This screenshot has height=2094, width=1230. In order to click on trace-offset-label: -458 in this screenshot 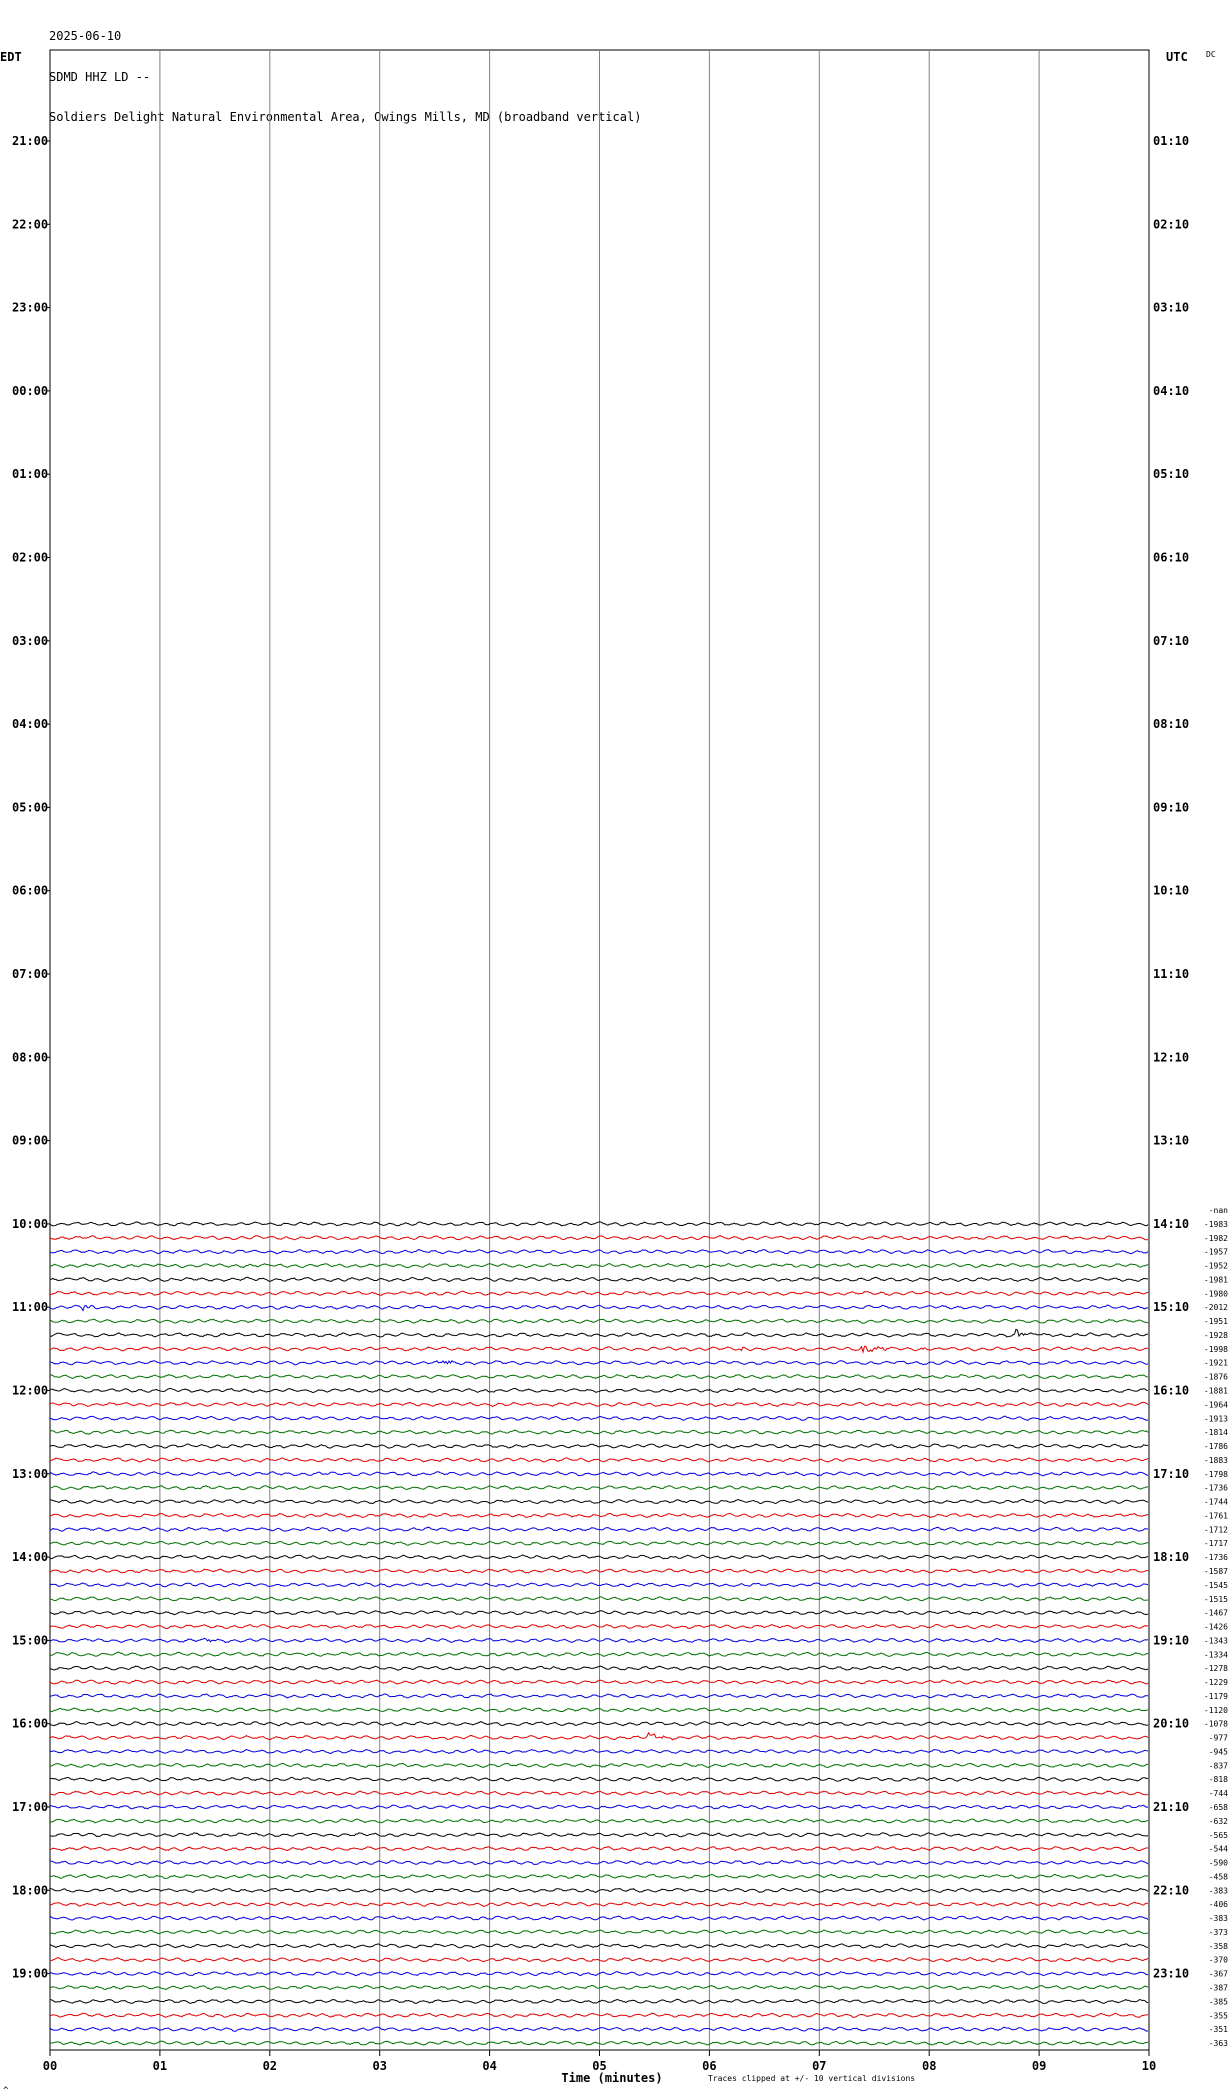, I will do `click(1218, 1876)`.